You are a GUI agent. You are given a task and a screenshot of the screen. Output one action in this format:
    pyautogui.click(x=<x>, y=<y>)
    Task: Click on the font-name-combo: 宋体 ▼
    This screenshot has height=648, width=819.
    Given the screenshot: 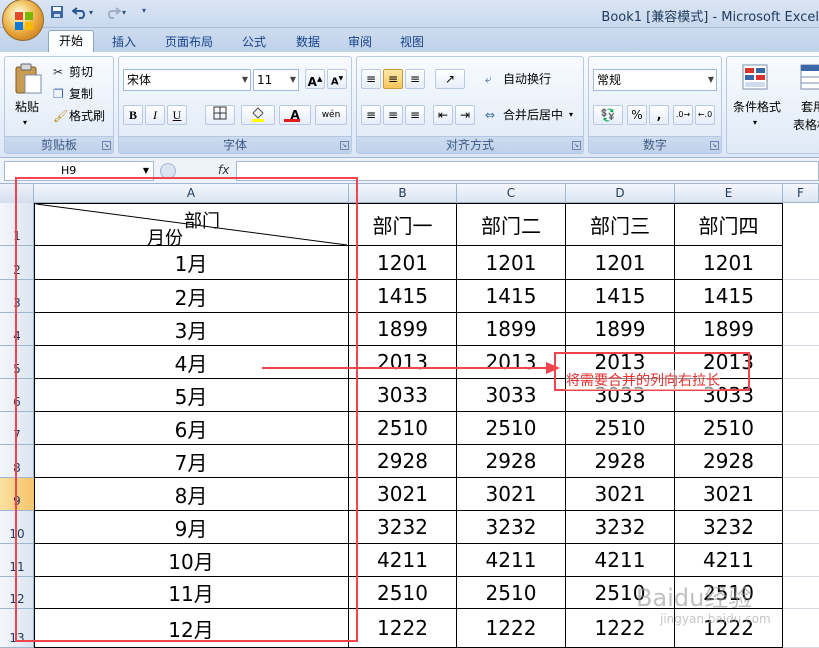 What is the action you would take?
    pyautogui.click(x=187, y=80)
    